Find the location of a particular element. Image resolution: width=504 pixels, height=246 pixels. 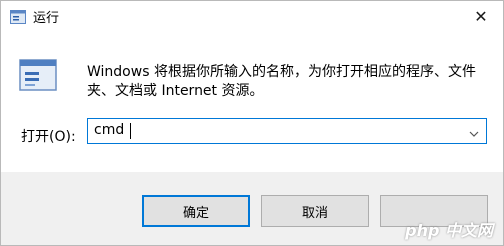

description-line-1: Windows 将根据你所输入的名称，为你打开相应的程序、文件 is located at coordinates (281, 72).